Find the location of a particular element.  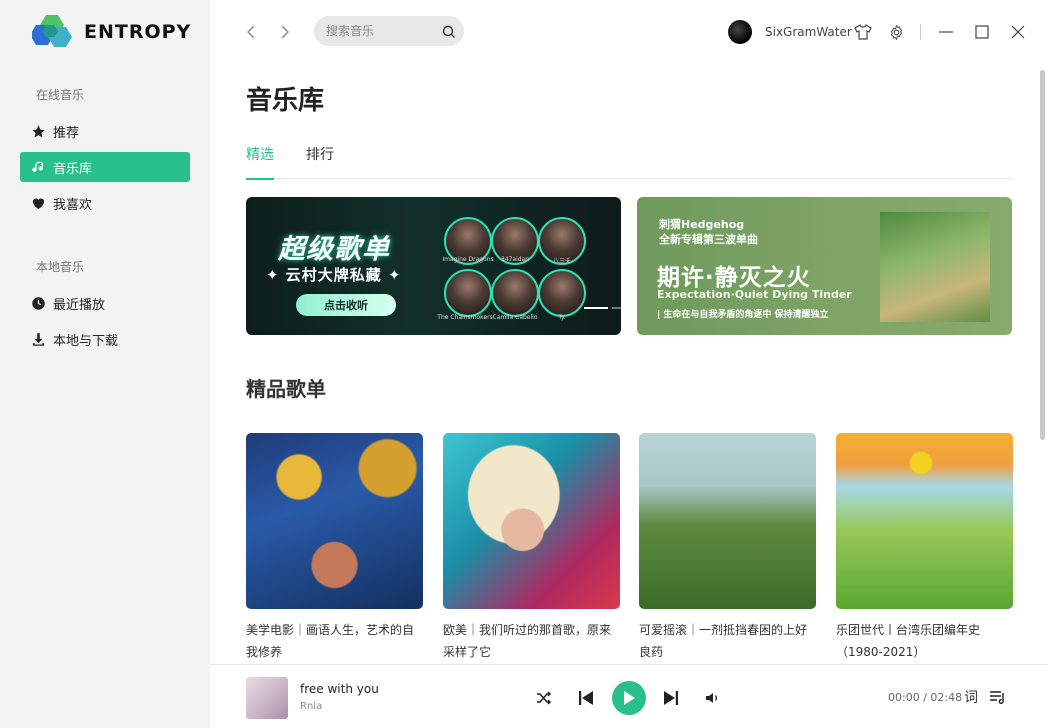

artist-name: Ty. is located at coordinates (562, 317).